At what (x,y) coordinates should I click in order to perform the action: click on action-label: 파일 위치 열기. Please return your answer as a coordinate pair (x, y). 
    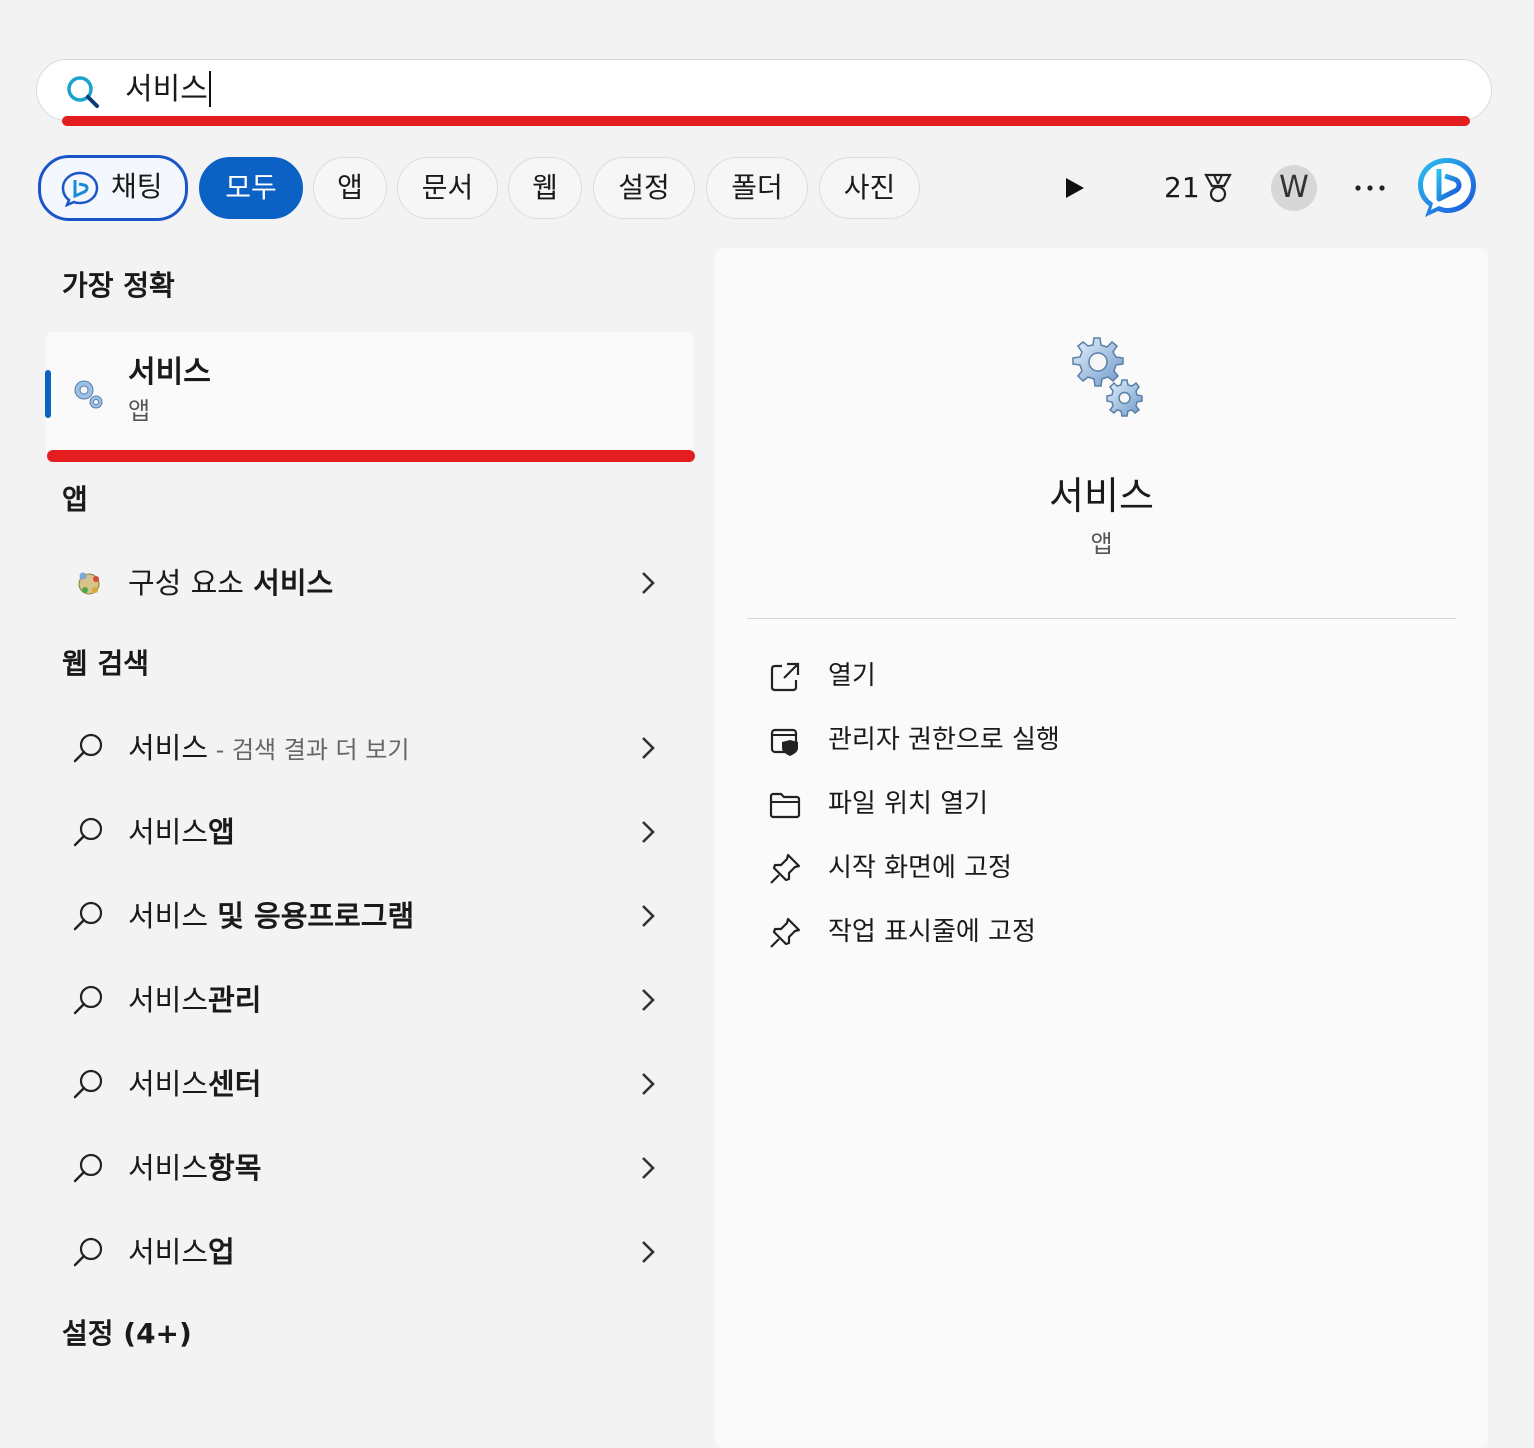
    Looking at the image, I should click on (908, 804).